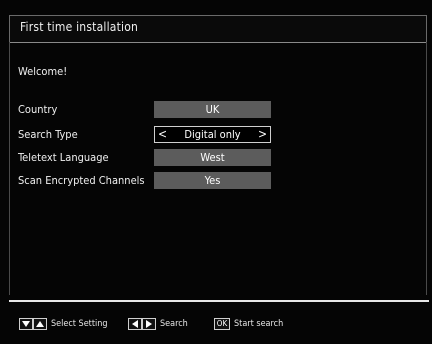 The image size is (432, 344). Describe the element at coordinates (63, 157) in the screenshot. I see `teletext-language-label: Teletext Language` at that location.